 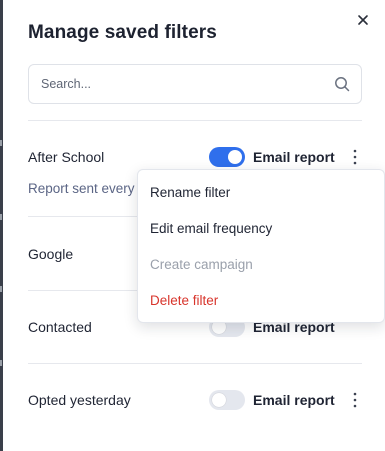 I want to click on panel-title: Manage saved filters, so click(x=122, y=32).